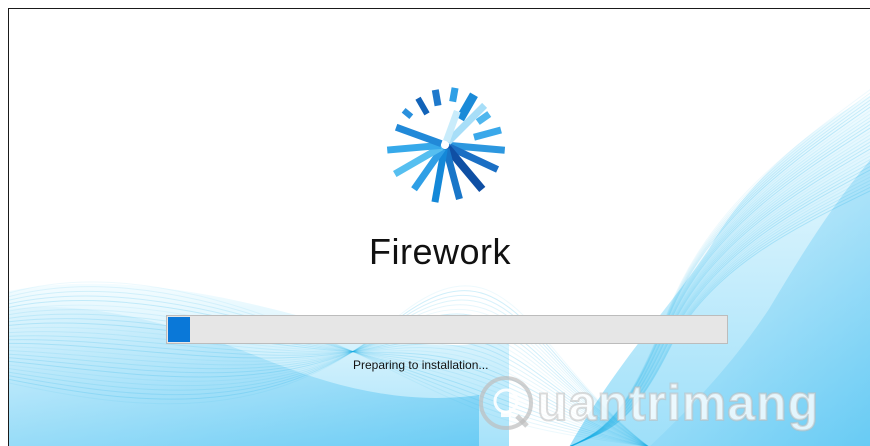 This screenshot has width=870, height=446. I want to click on progress-fill, so click(179, 329).